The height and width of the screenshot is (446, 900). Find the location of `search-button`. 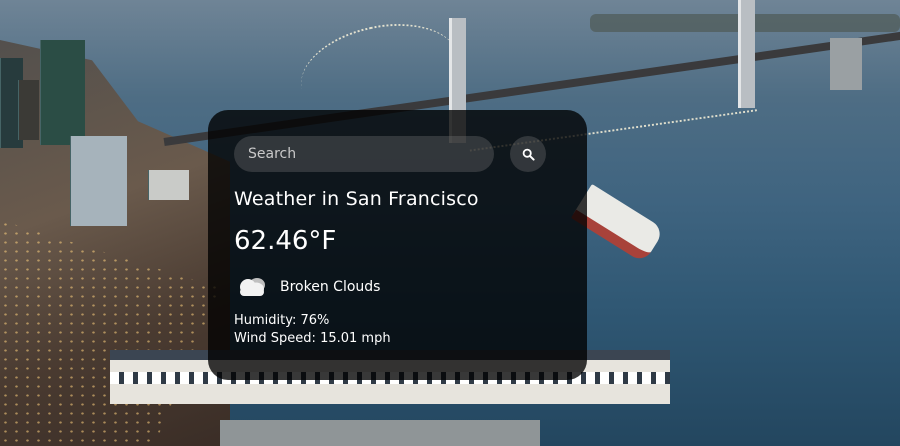

search-button is located at coordinates (528, 154).